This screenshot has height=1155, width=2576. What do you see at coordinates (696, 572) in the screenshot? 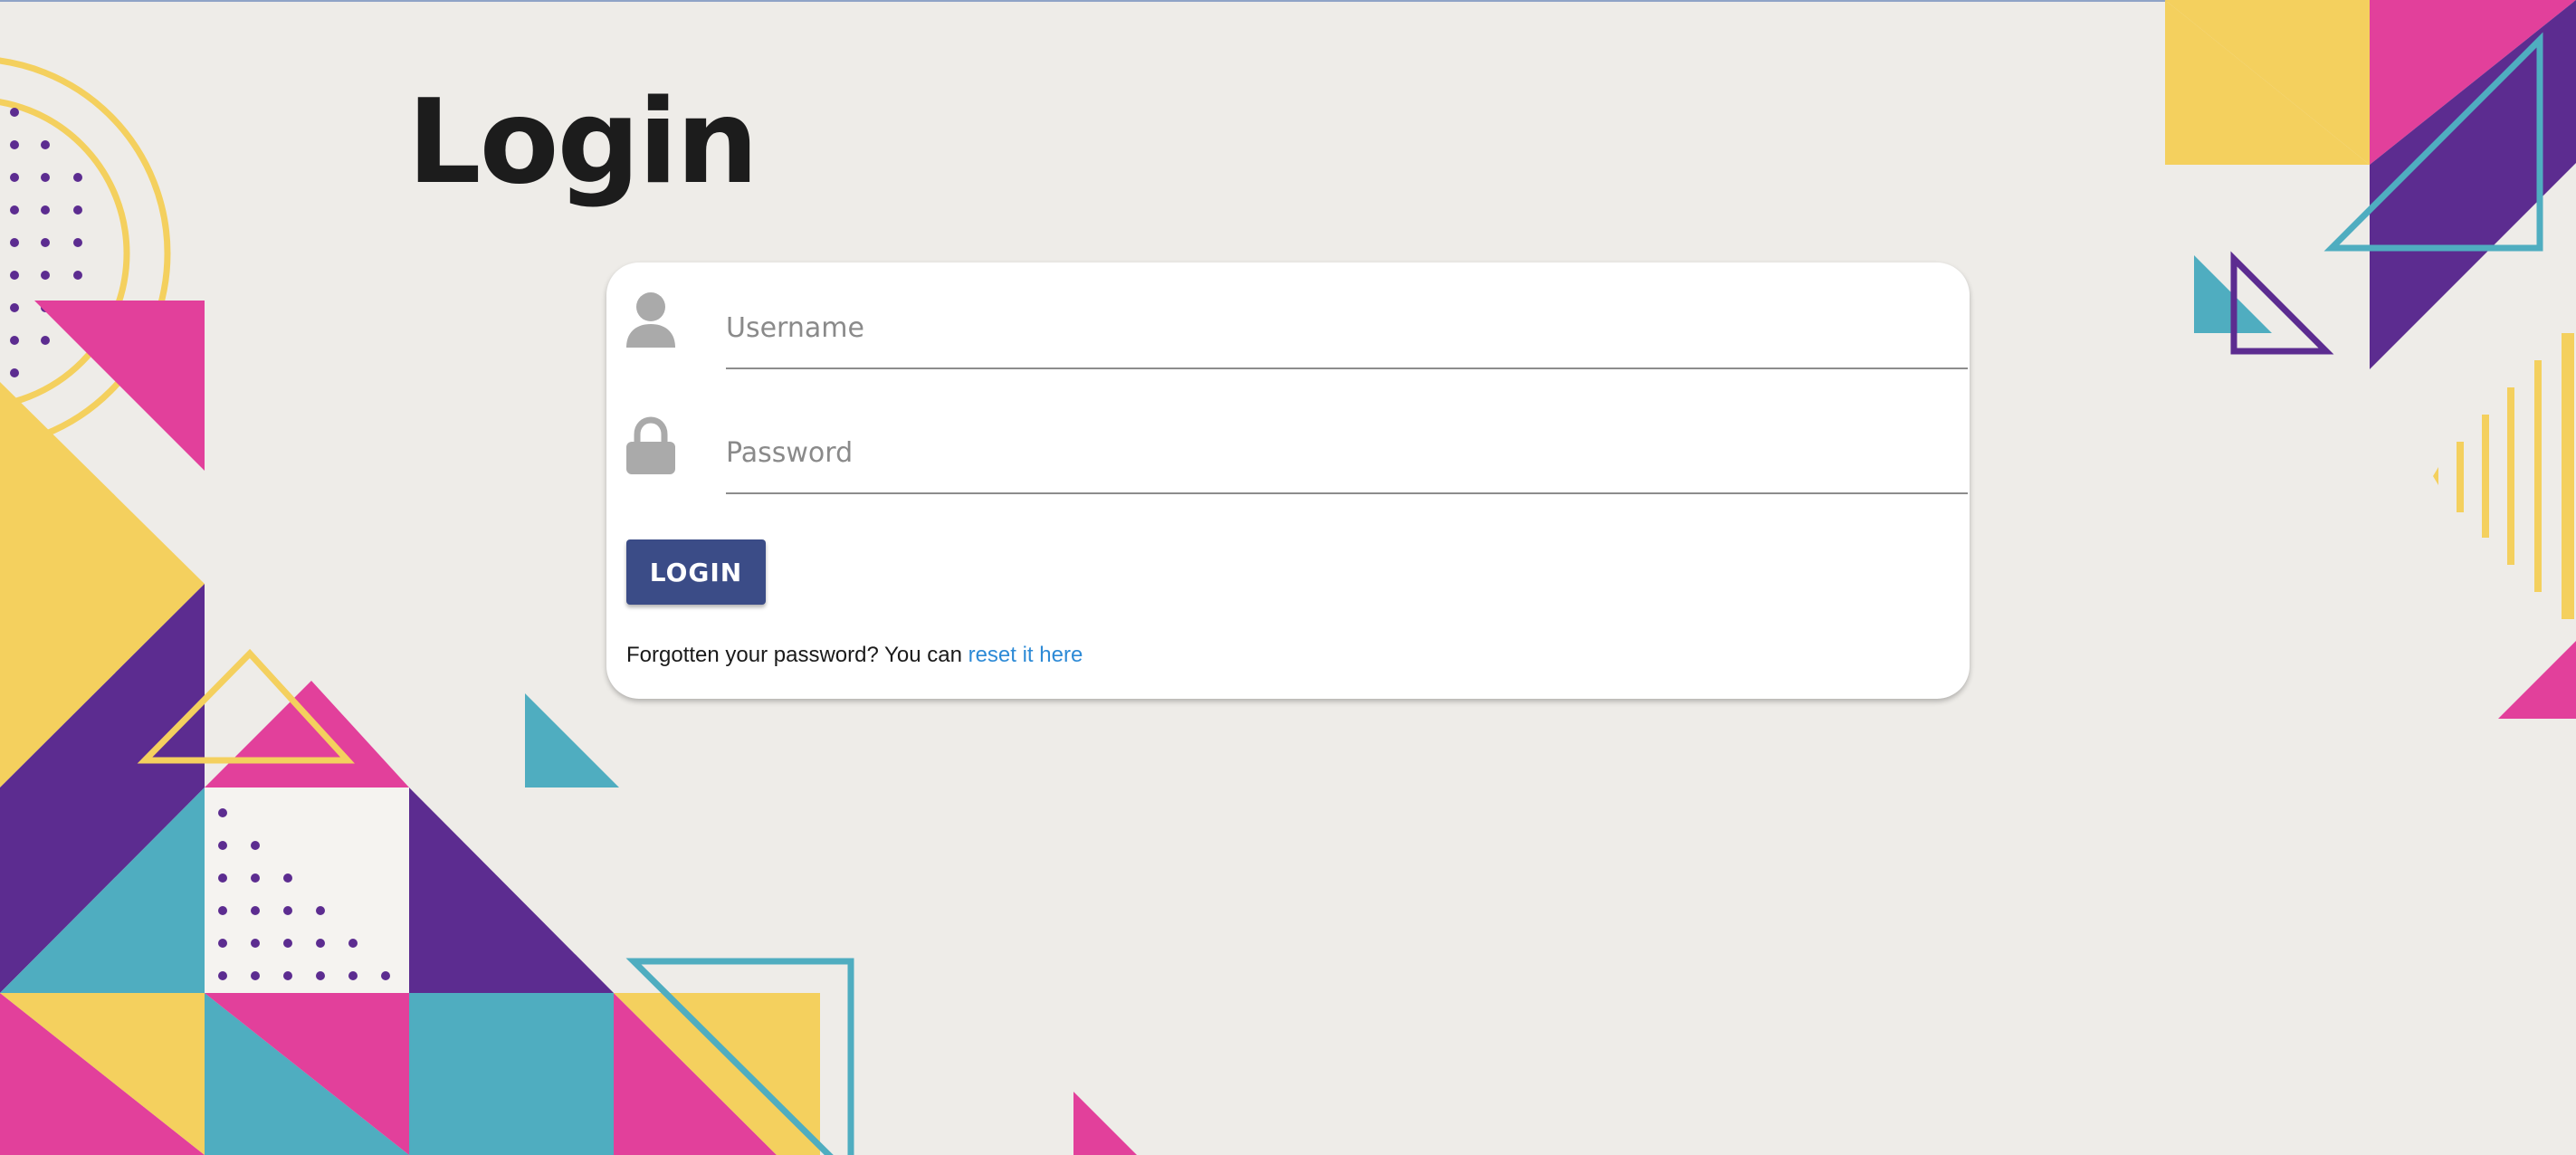
I see `login-button: LOGIN` at bounding box center [696, 572].